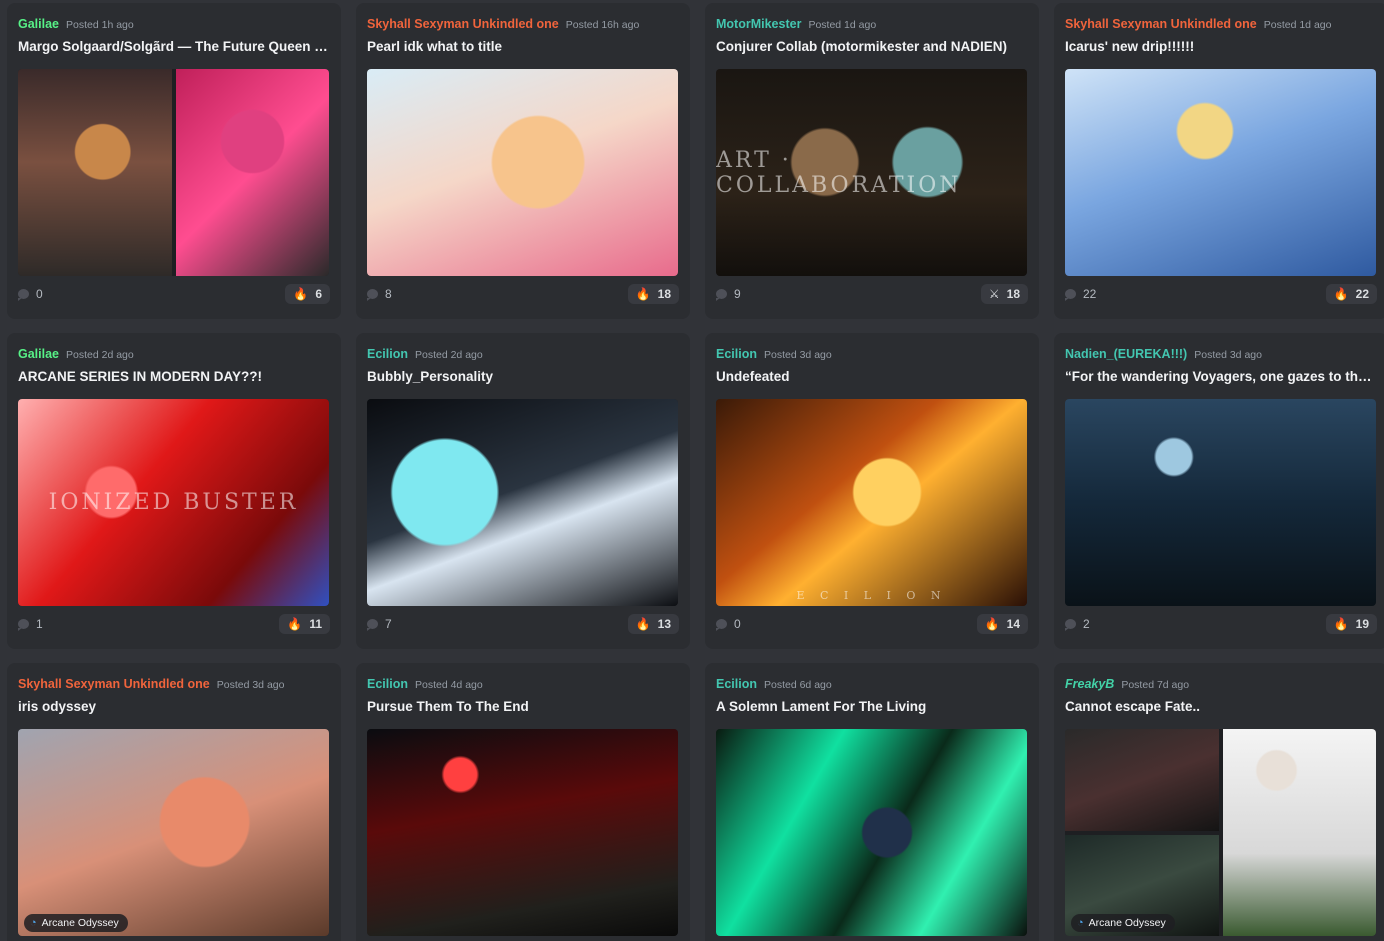 Image resolution: width=1384 pixels, height=941 pixels. I want to click on post-author: Nadien_(EUREKA!!!), so click(1126, 354).